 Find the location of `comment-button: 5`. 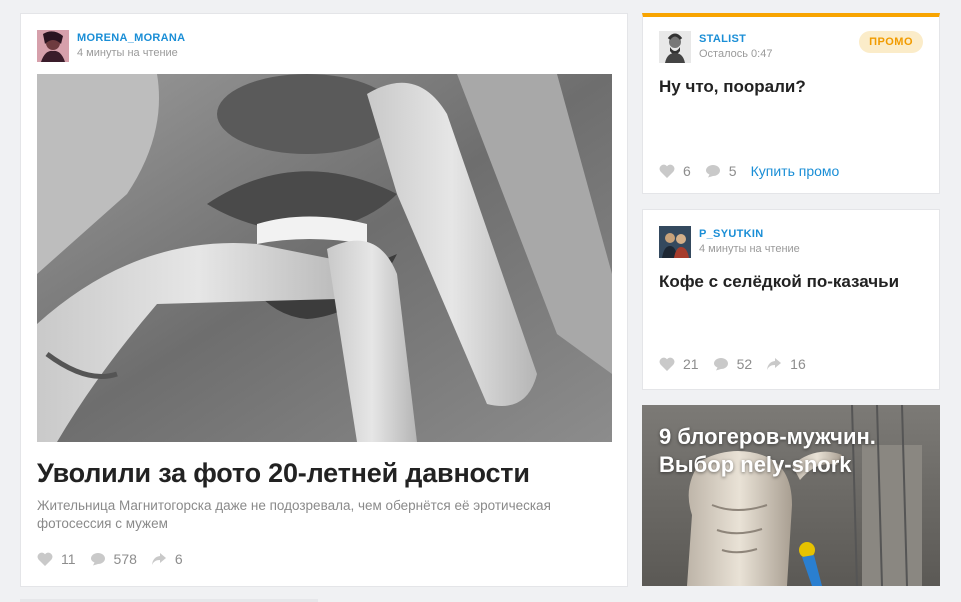

comment-button: 5 is located at coordinates (721, 171).